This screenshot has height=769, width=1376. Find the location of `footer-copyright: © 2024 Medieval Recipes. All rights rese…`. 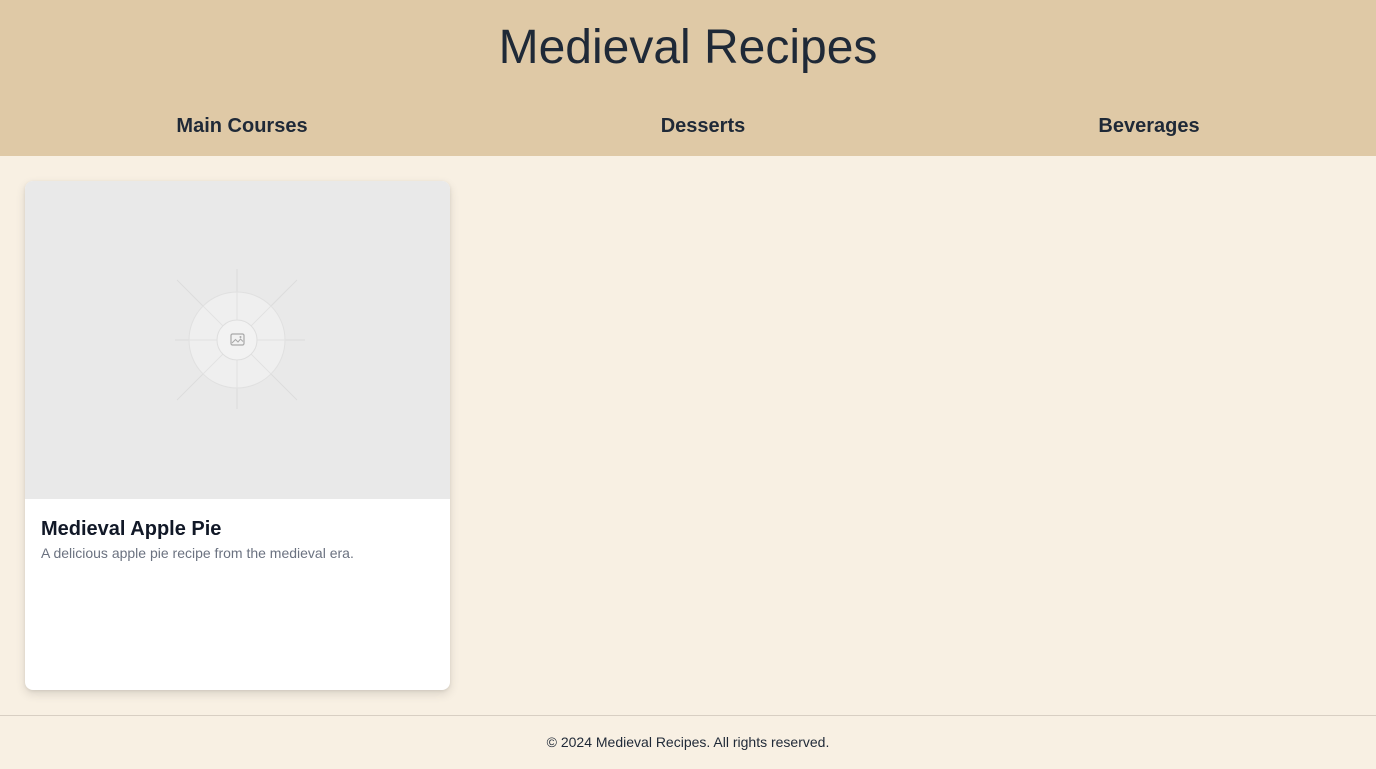

footer-copyright: © 2024 Medieval Recipes. All rights rese… is located at coordinates (688, 742).